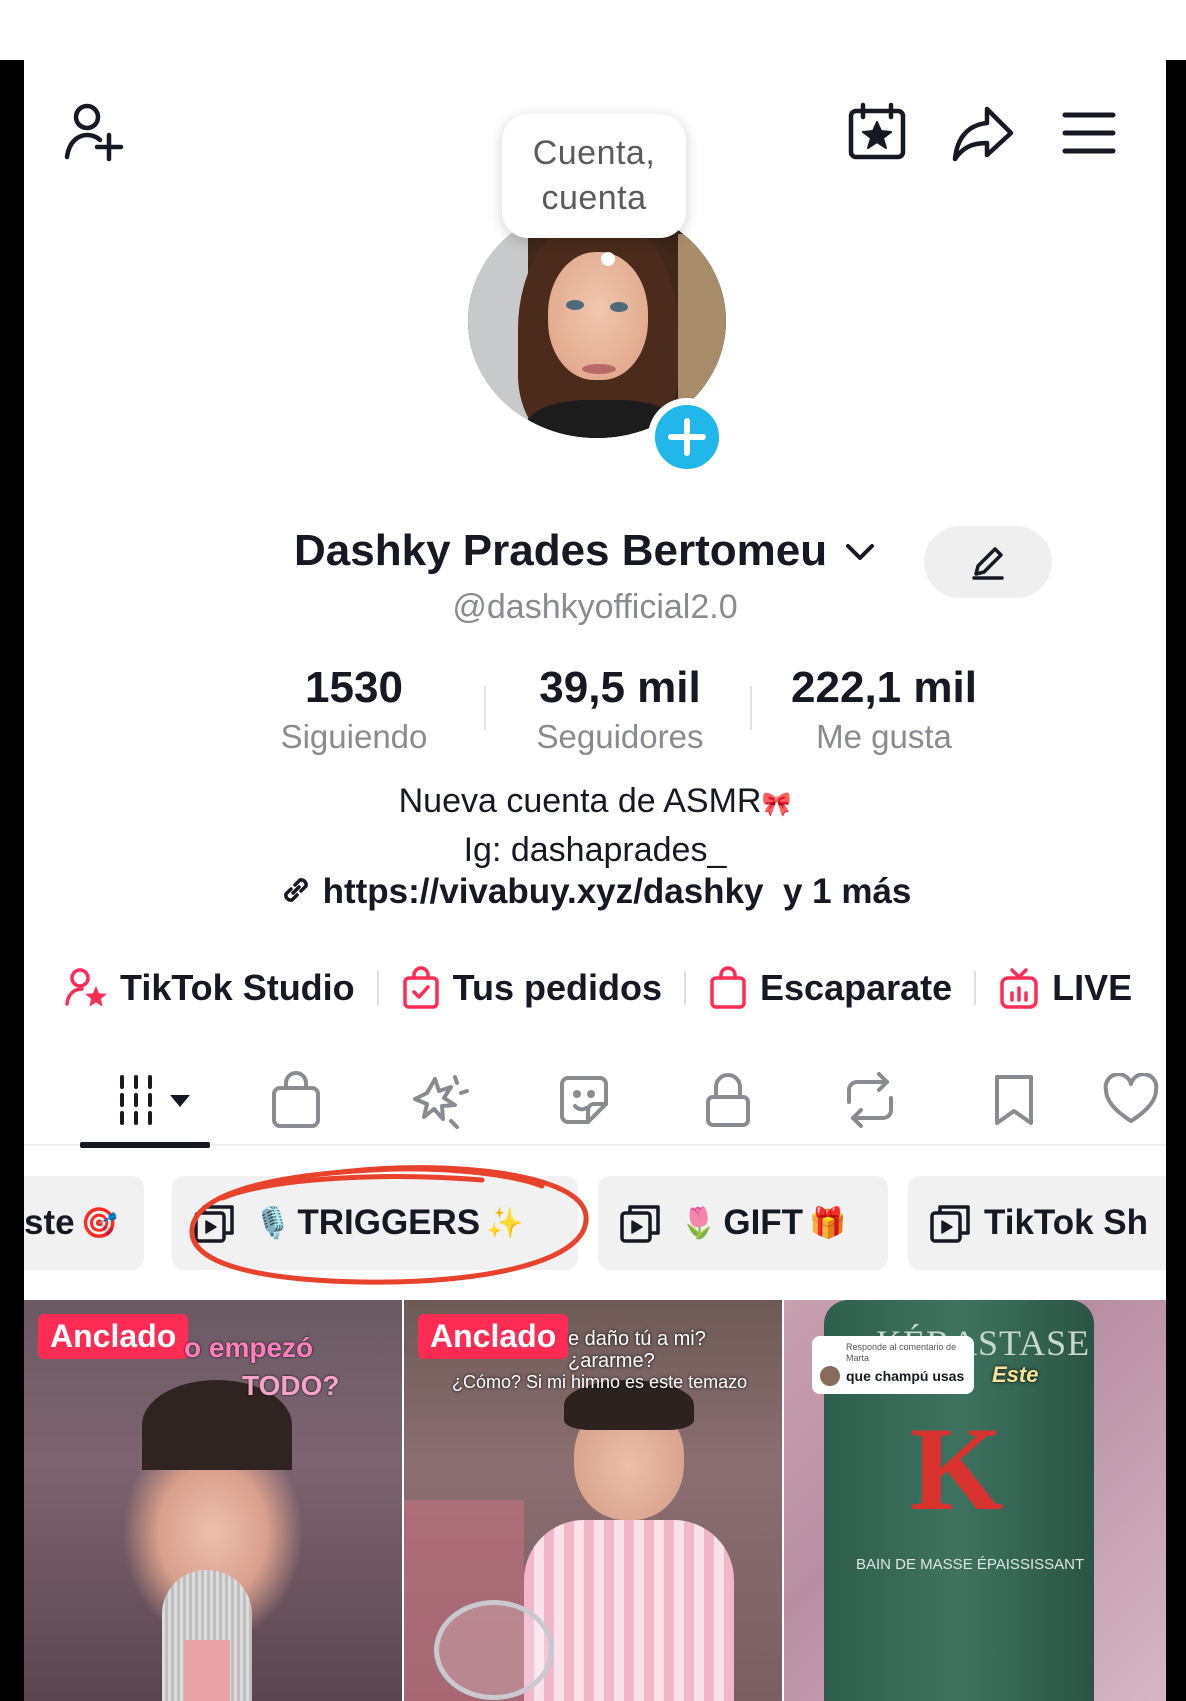 This screenshot has height=1701, width=1186. Describe the element at coordinates (493, 1336) in the screenshot. I see `pinned-badge: Anclado` at that location.